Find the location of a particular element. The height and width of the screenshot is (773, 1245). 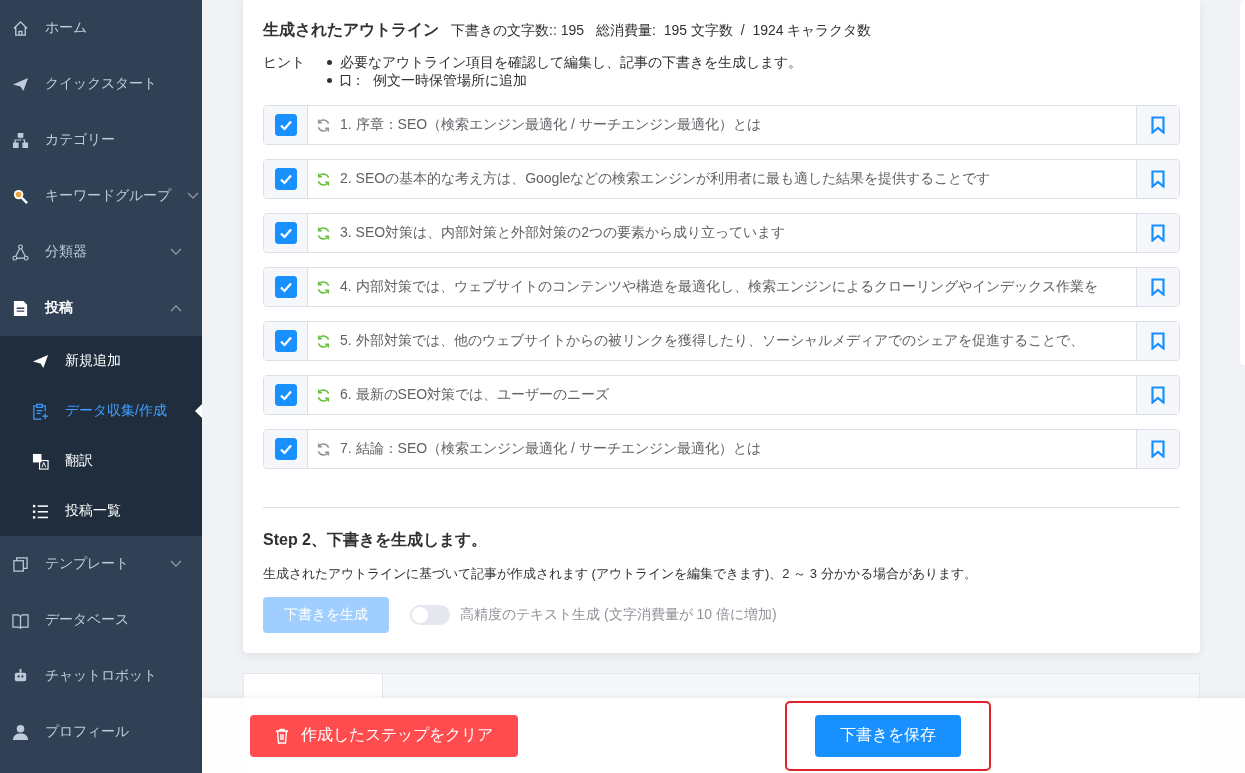

user-icon is located at coordinates (20, 732).